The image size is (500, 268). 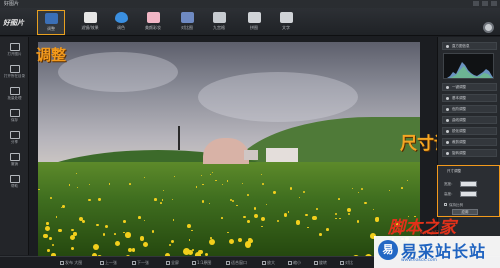 What do you see at coordinates (14, 72) in the screenshot?
I see `sidebar-item-folder: 打开所在目录` at bounding box center [14, 72].